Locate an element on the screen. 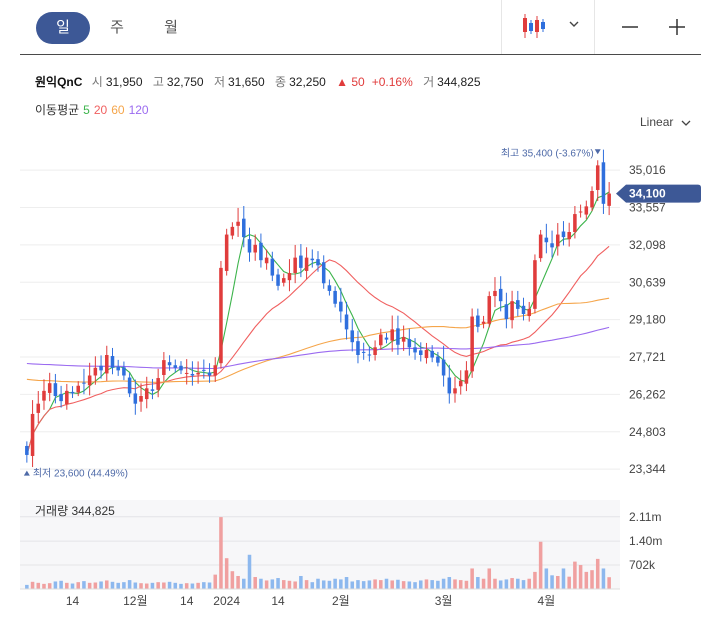 This screenshot has height=624, width=715. x-tick-label: 4월 is located at coordinates (546, 601).